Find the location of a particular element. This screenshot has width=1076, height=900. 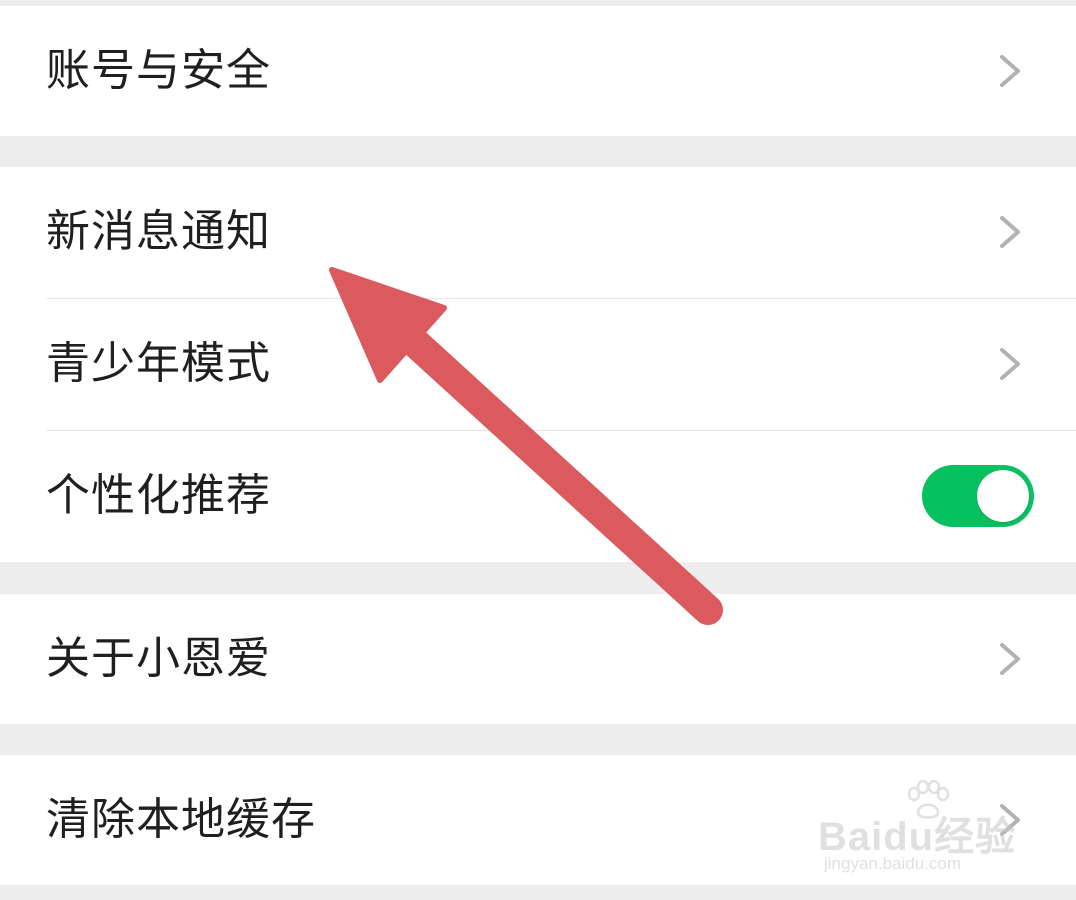

settings-group-about: 关于小恩爱 is located at coordinates (538, 659).